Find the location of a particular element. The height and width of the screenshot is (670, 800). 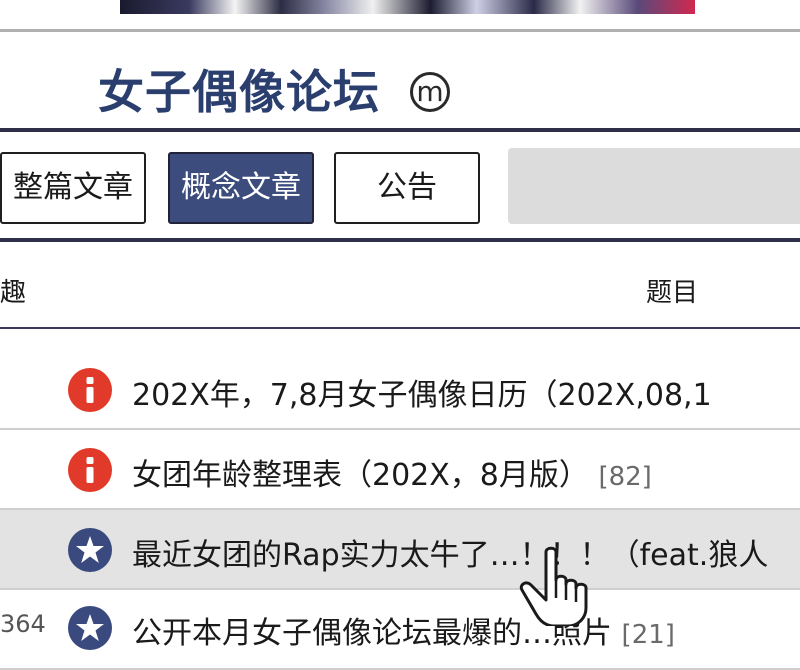

tab-concept-articles: 概念文章 is located at coordinates (241, 188).